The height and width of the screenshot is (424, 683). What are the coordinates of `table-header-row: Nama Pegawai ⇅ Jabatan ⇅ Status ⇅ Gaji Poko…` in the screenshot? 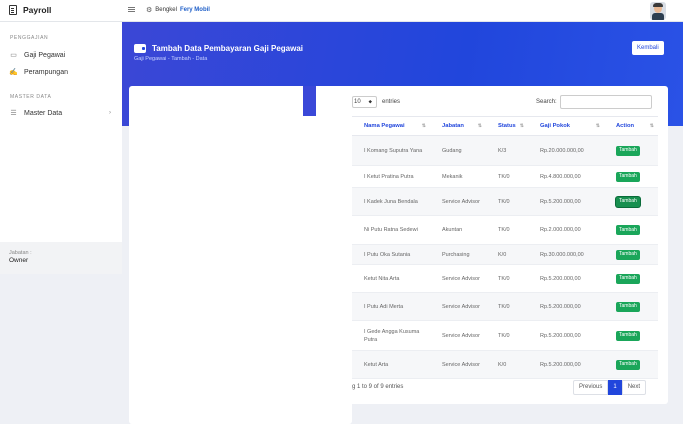 It's located at (505, 126).